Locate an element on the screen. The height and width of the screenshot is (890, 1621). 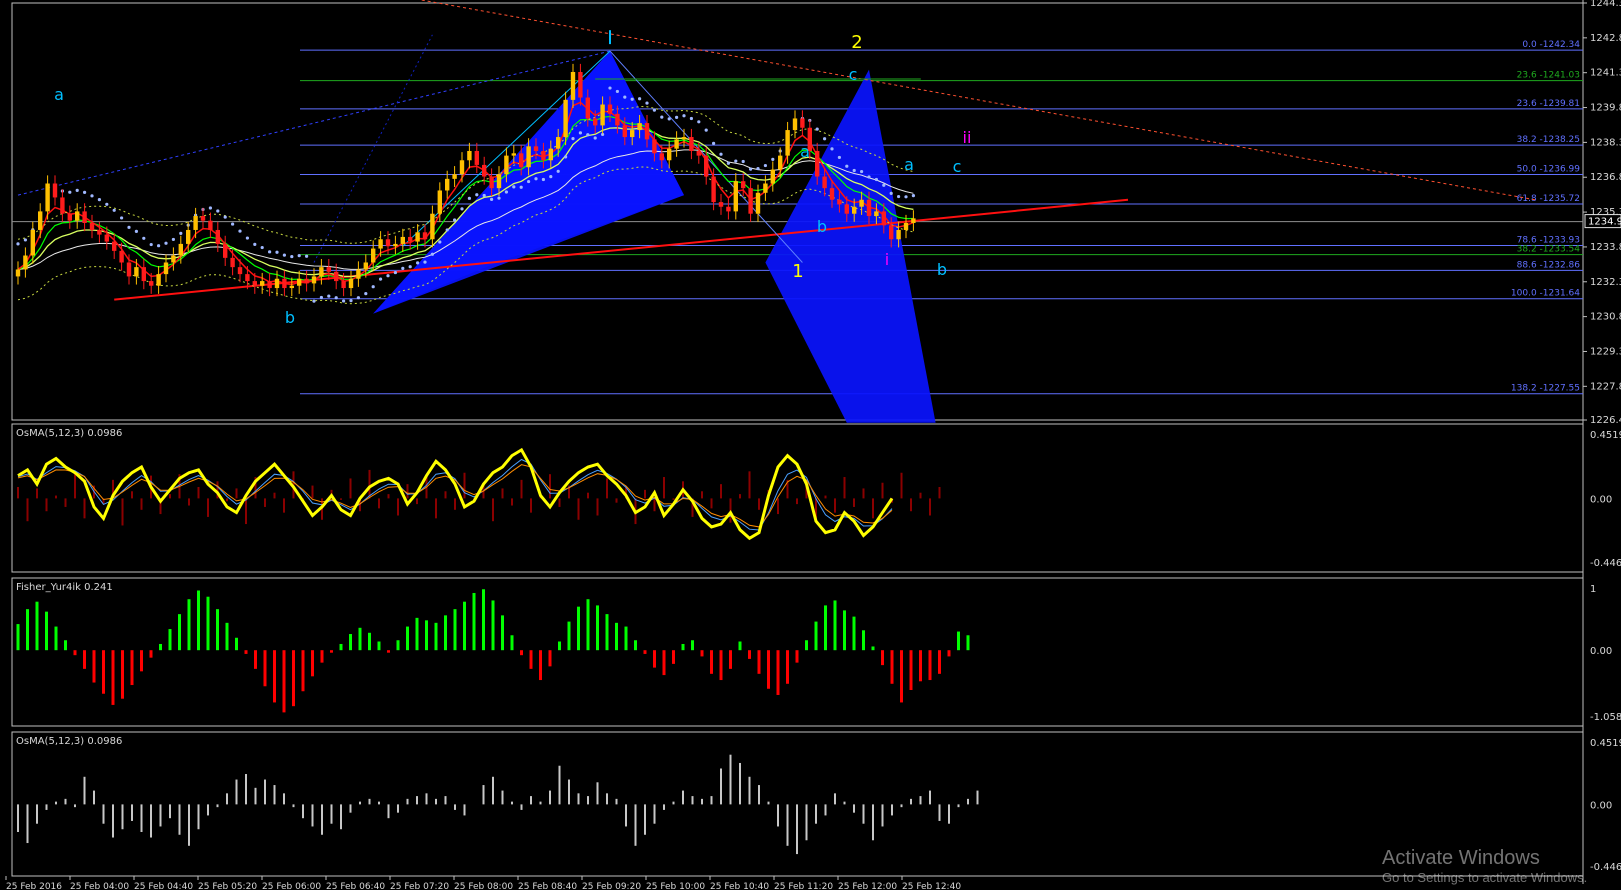
time-label: 25 Feb 09:20 is located at coordinates (611, 886).